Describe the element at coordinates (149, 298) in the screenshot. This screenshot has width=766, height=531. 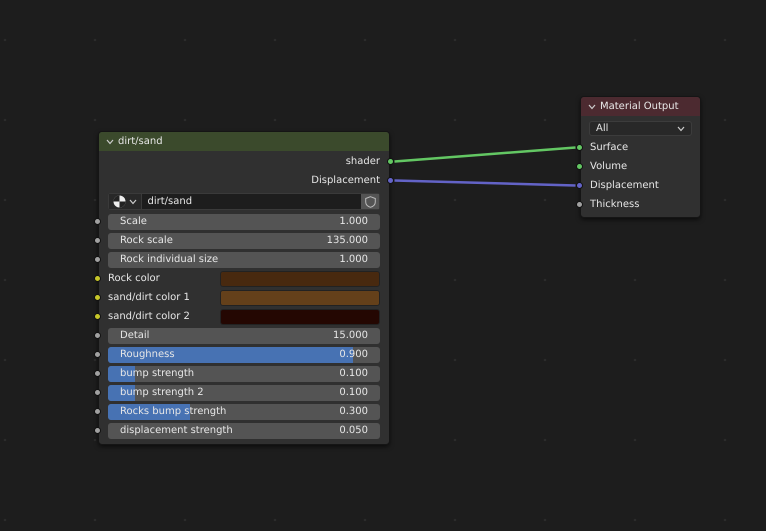
I see `input-label: sand/dirt color 1` at that location.